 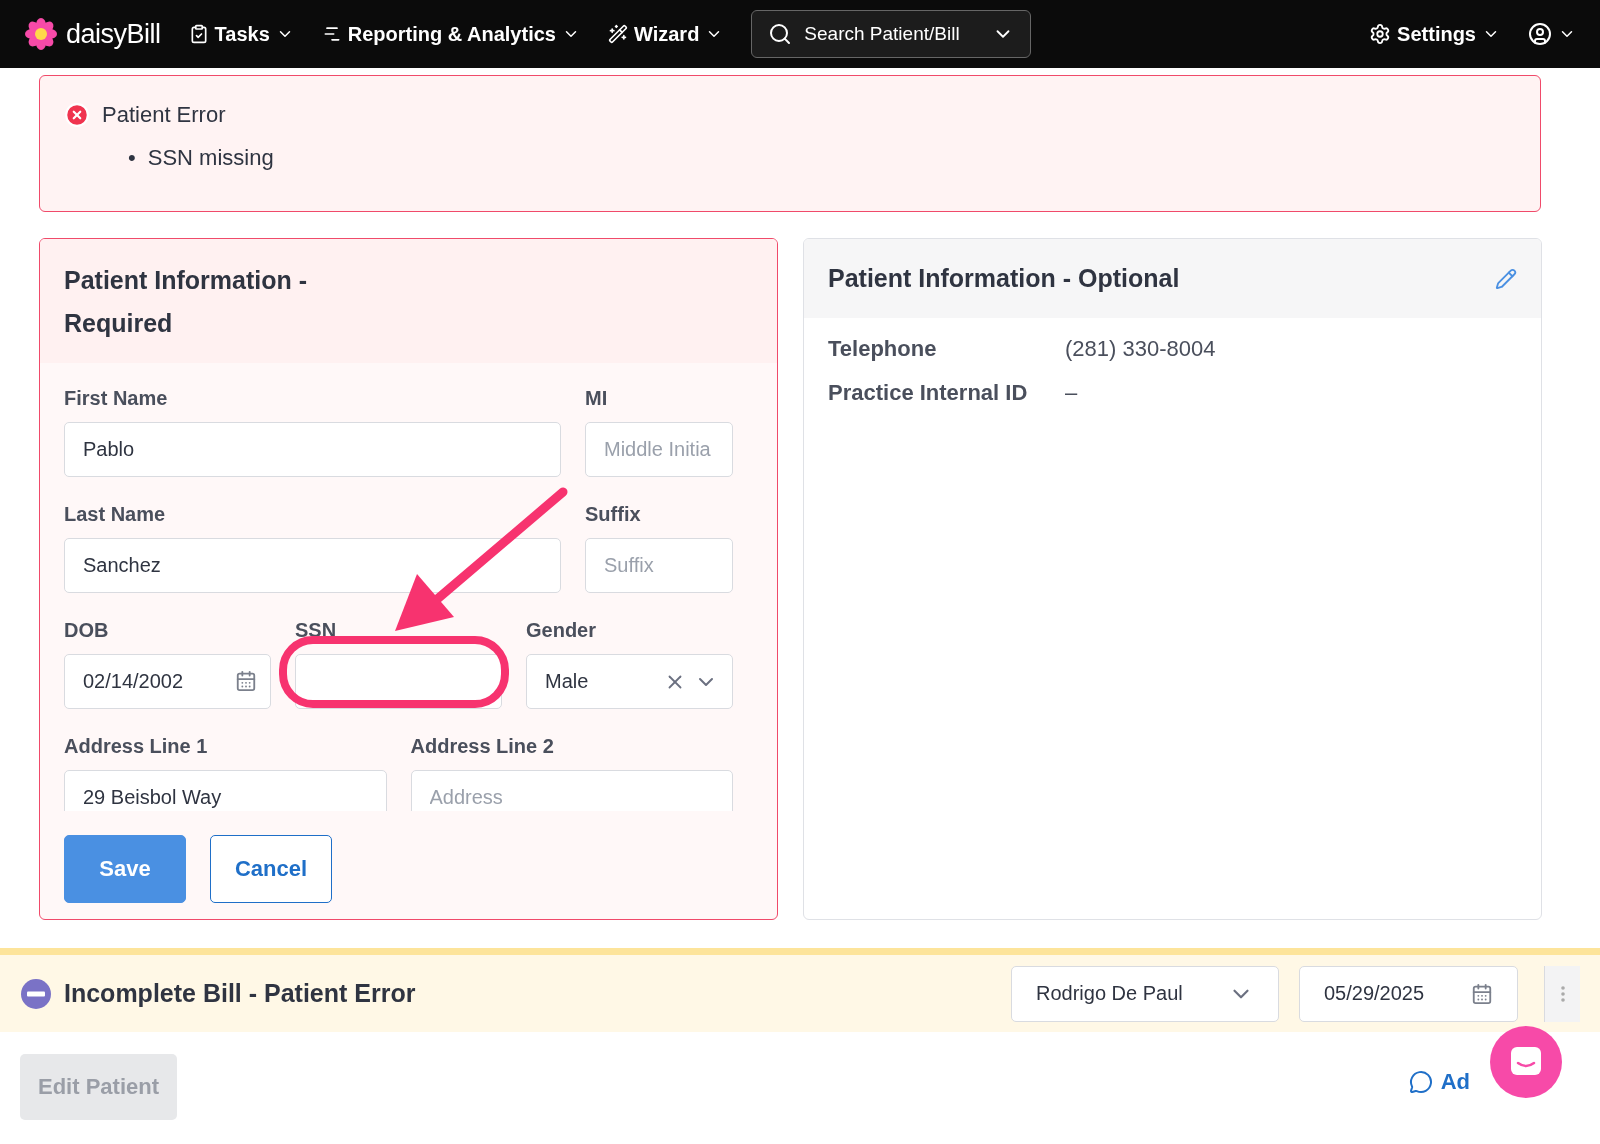 I want to click on user-icon, so click(x=1540, y=34).